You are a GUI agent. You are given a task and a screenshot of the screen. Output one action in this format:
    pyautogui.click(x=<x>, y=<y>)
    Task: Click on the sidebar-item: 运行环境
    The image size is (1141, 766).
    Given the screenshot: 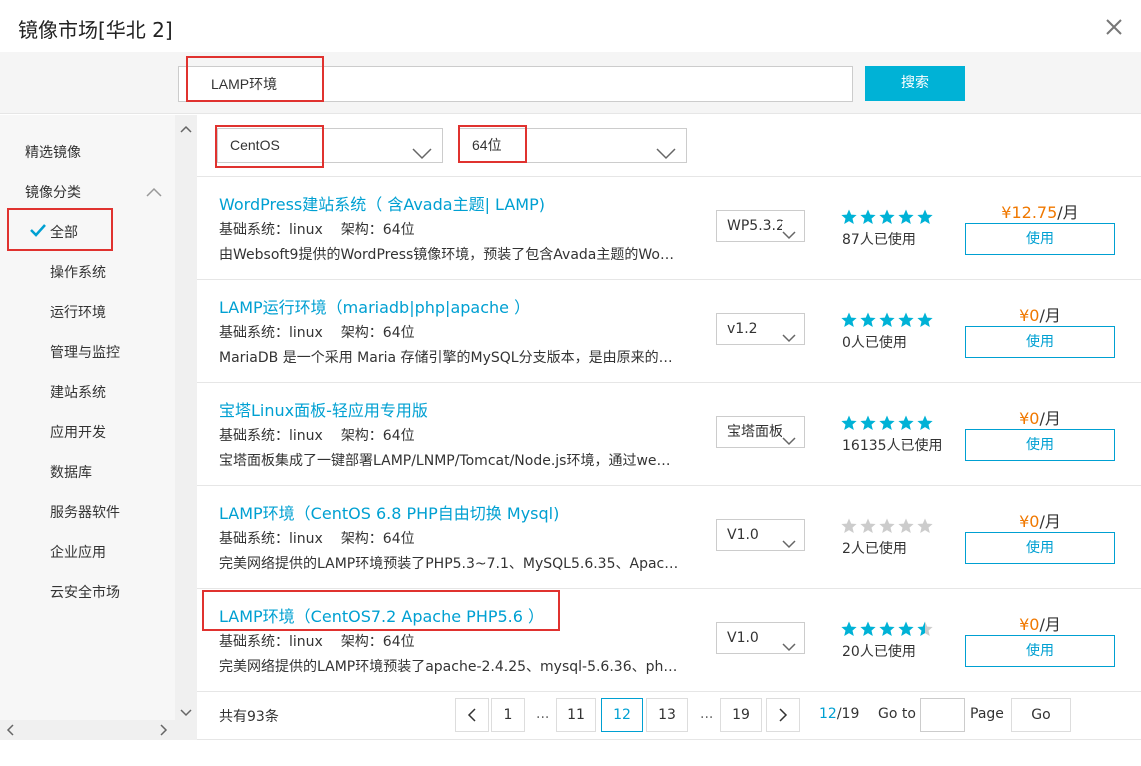 What is the action you would take?
    pyautogui.click(x=78, y=312)
    